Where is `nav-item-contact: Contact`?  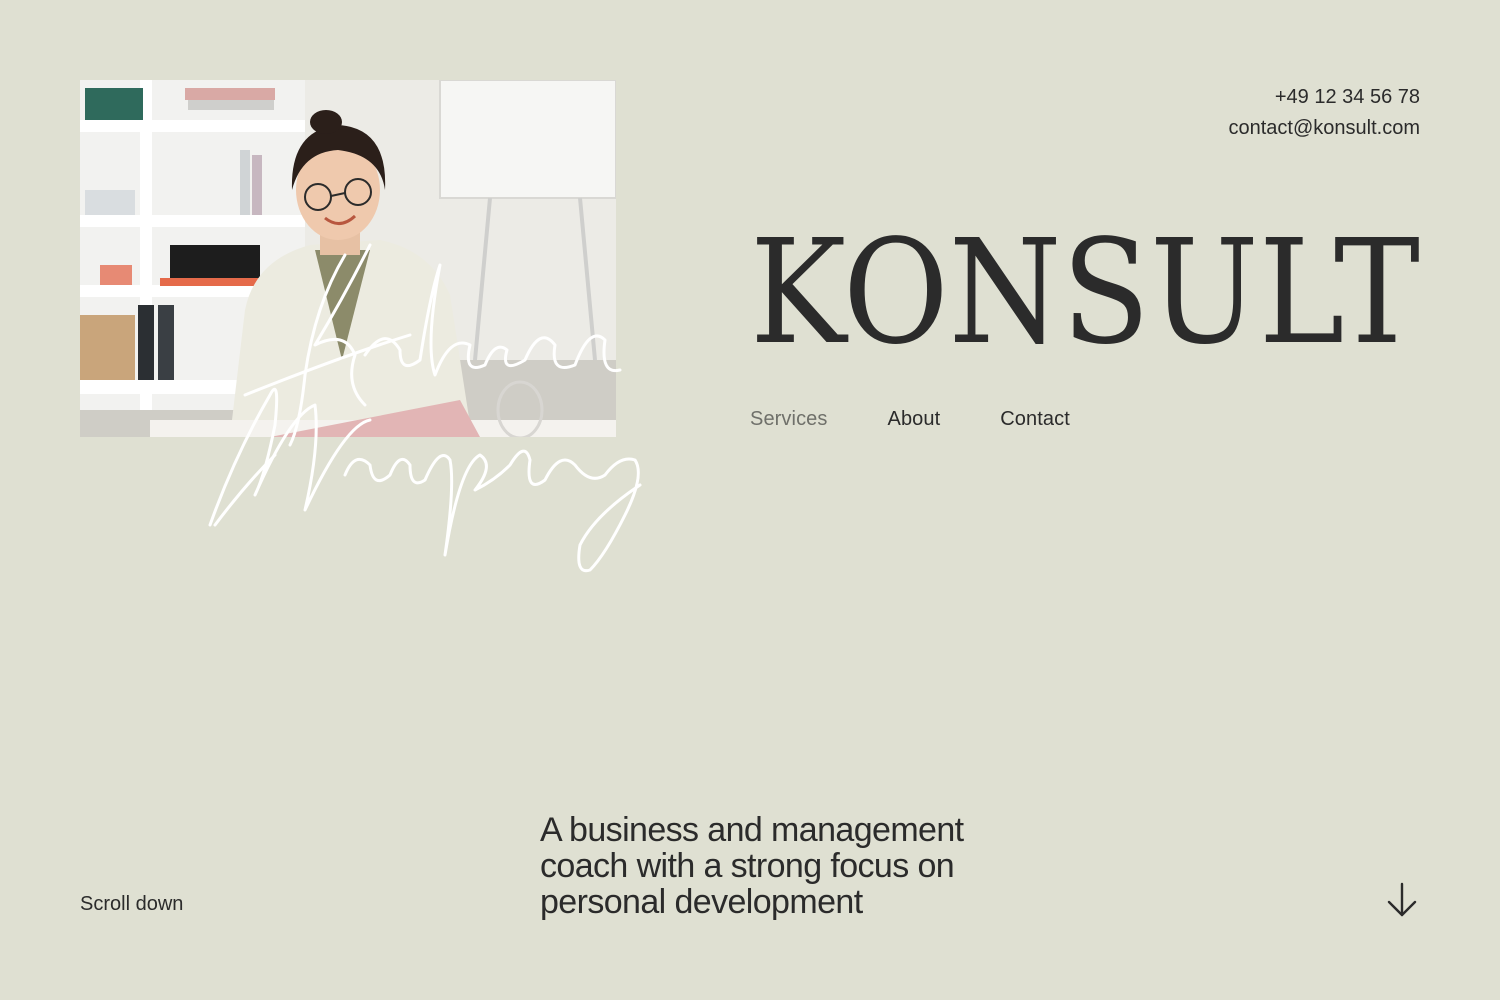
nav-item-contact: Contact is located at coordinates (1035, 419).